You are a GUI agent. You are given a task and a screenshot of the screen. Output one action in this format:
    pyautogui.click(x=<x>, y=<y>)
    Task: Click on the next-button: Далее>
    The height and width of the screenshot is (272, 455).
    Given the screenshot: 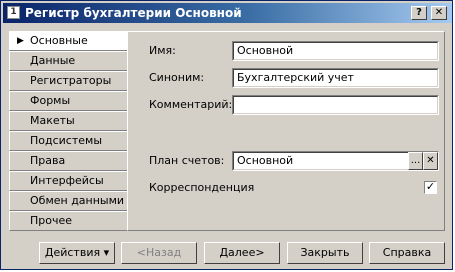 What is the action you would take?
    pyautogui.click(x=242, y=253)
    